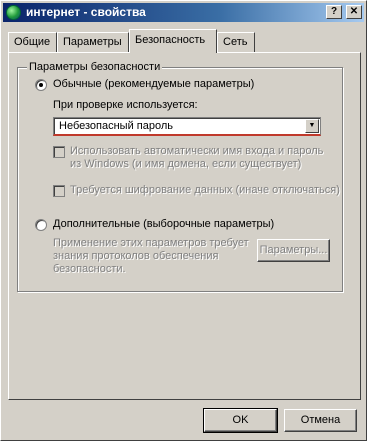  What do you see at coordinates (41, 225) in the screenshot?
I see `advanced-radio` at bounding box center [41, 225].